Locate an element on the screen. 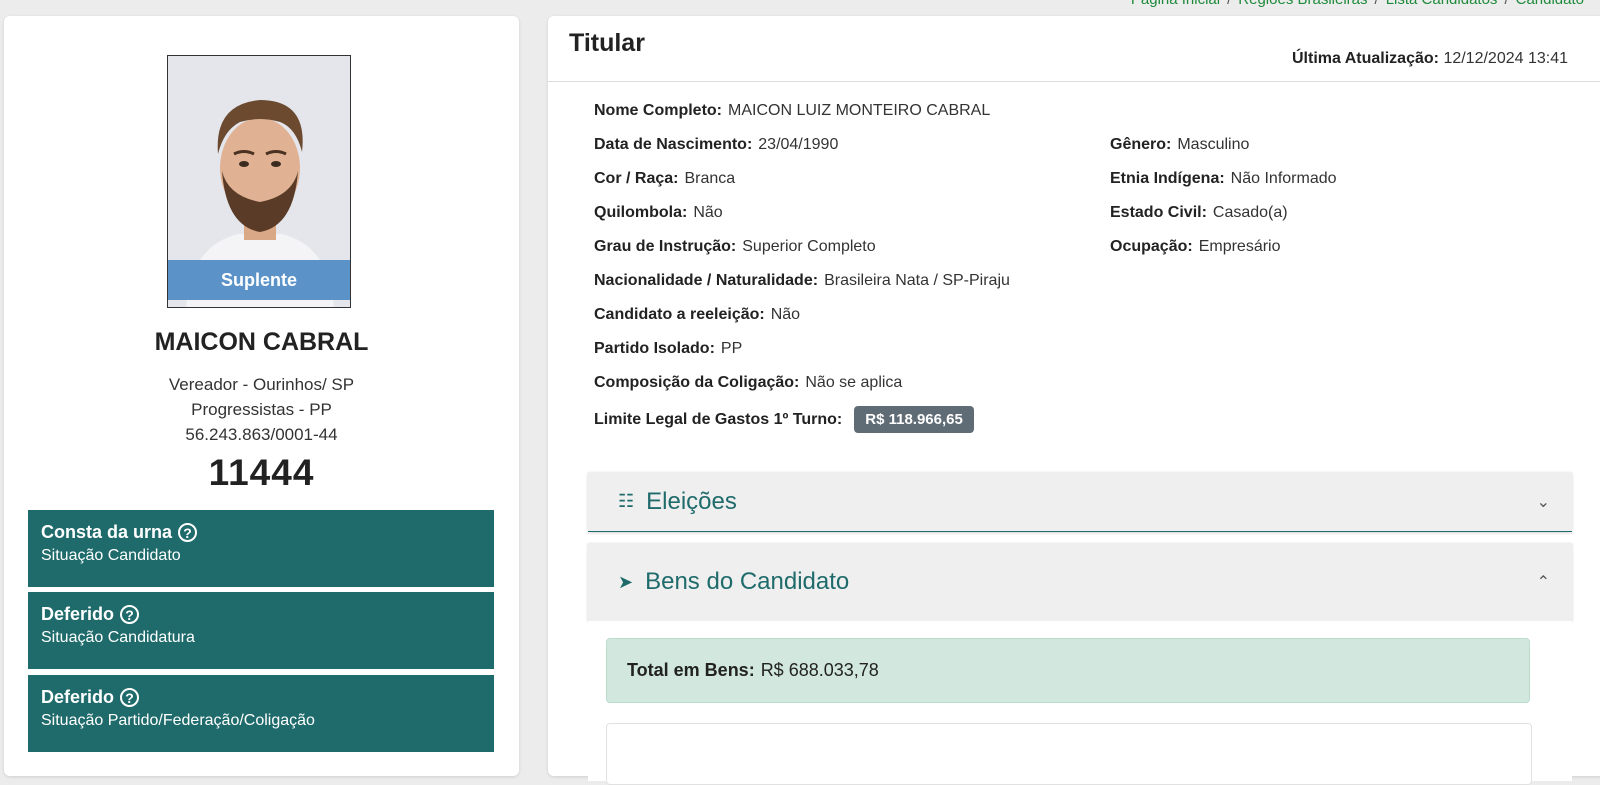  last-update-label: Última Atualização: is located at coordinates (1365, 58).